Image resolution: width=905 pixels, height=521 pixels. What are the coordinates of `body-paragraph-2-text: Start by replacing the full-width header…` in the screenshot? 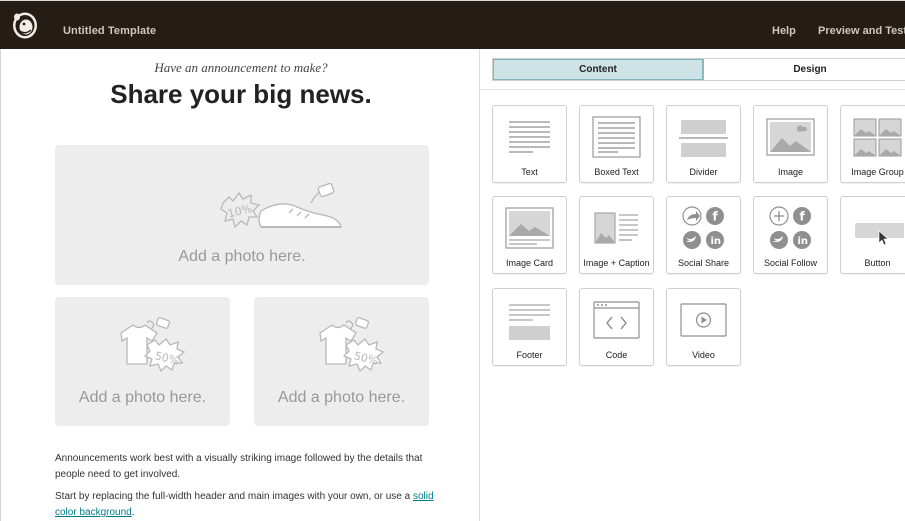 It's located at (234, 496).